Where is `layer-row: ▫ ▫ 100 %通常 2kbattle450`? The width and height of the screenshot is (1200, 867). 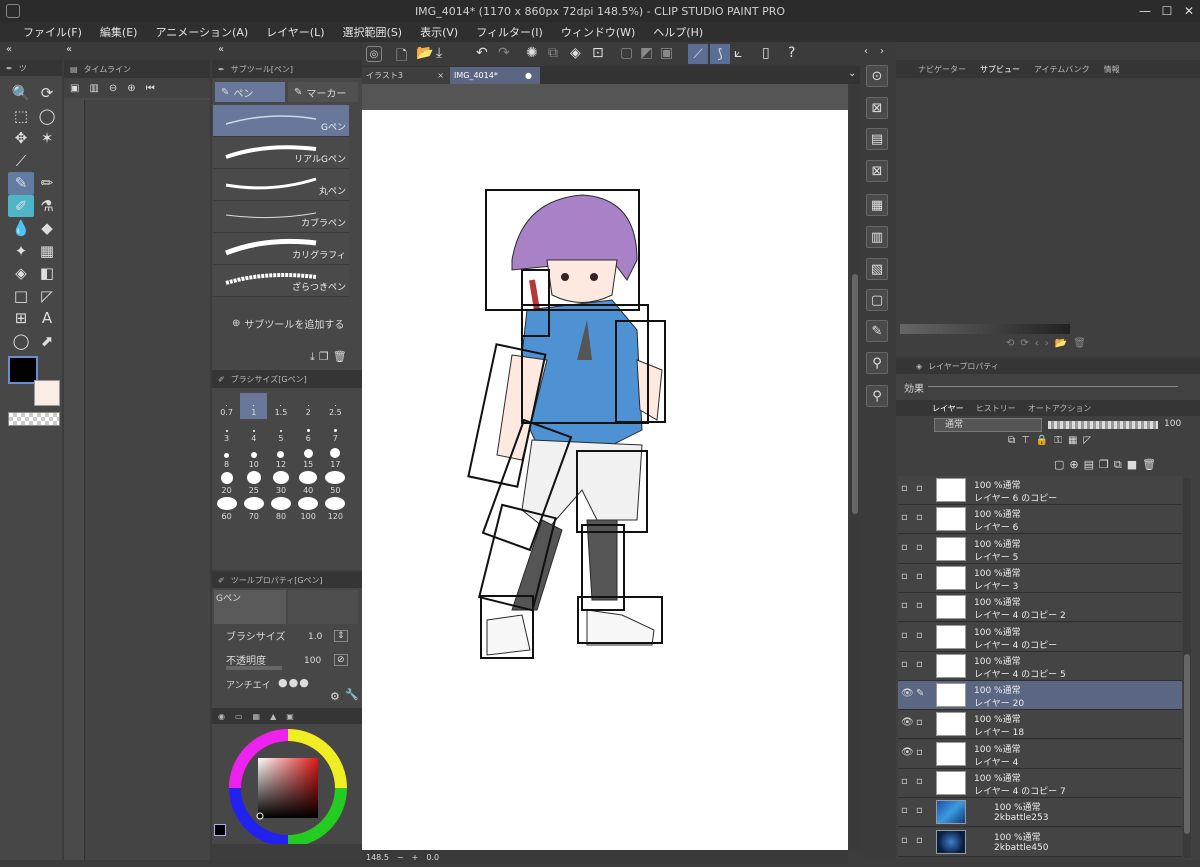 layer-row: ▫ ▫ 100 %通常 2kbattle450 is located at coordinates (1040, 842).